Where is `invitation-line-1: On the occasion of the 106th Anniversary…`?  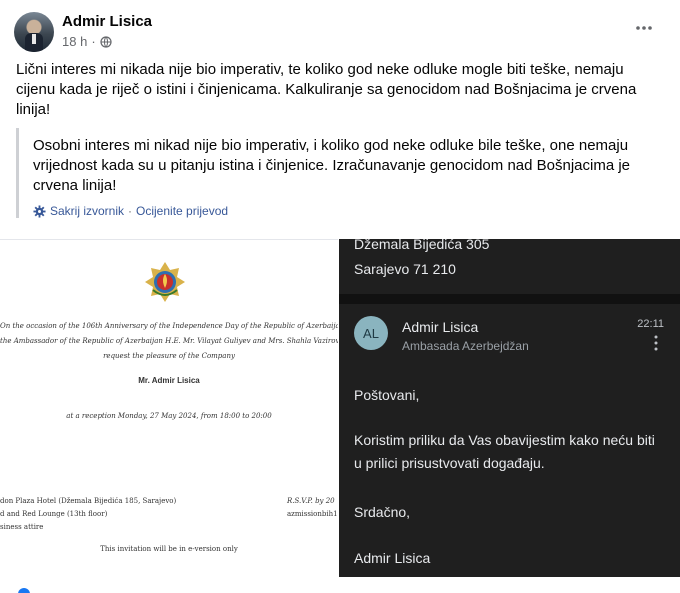
invitation-line-1: On the occasion of the 106th Anniversary… is located at coordinates (169, 326).